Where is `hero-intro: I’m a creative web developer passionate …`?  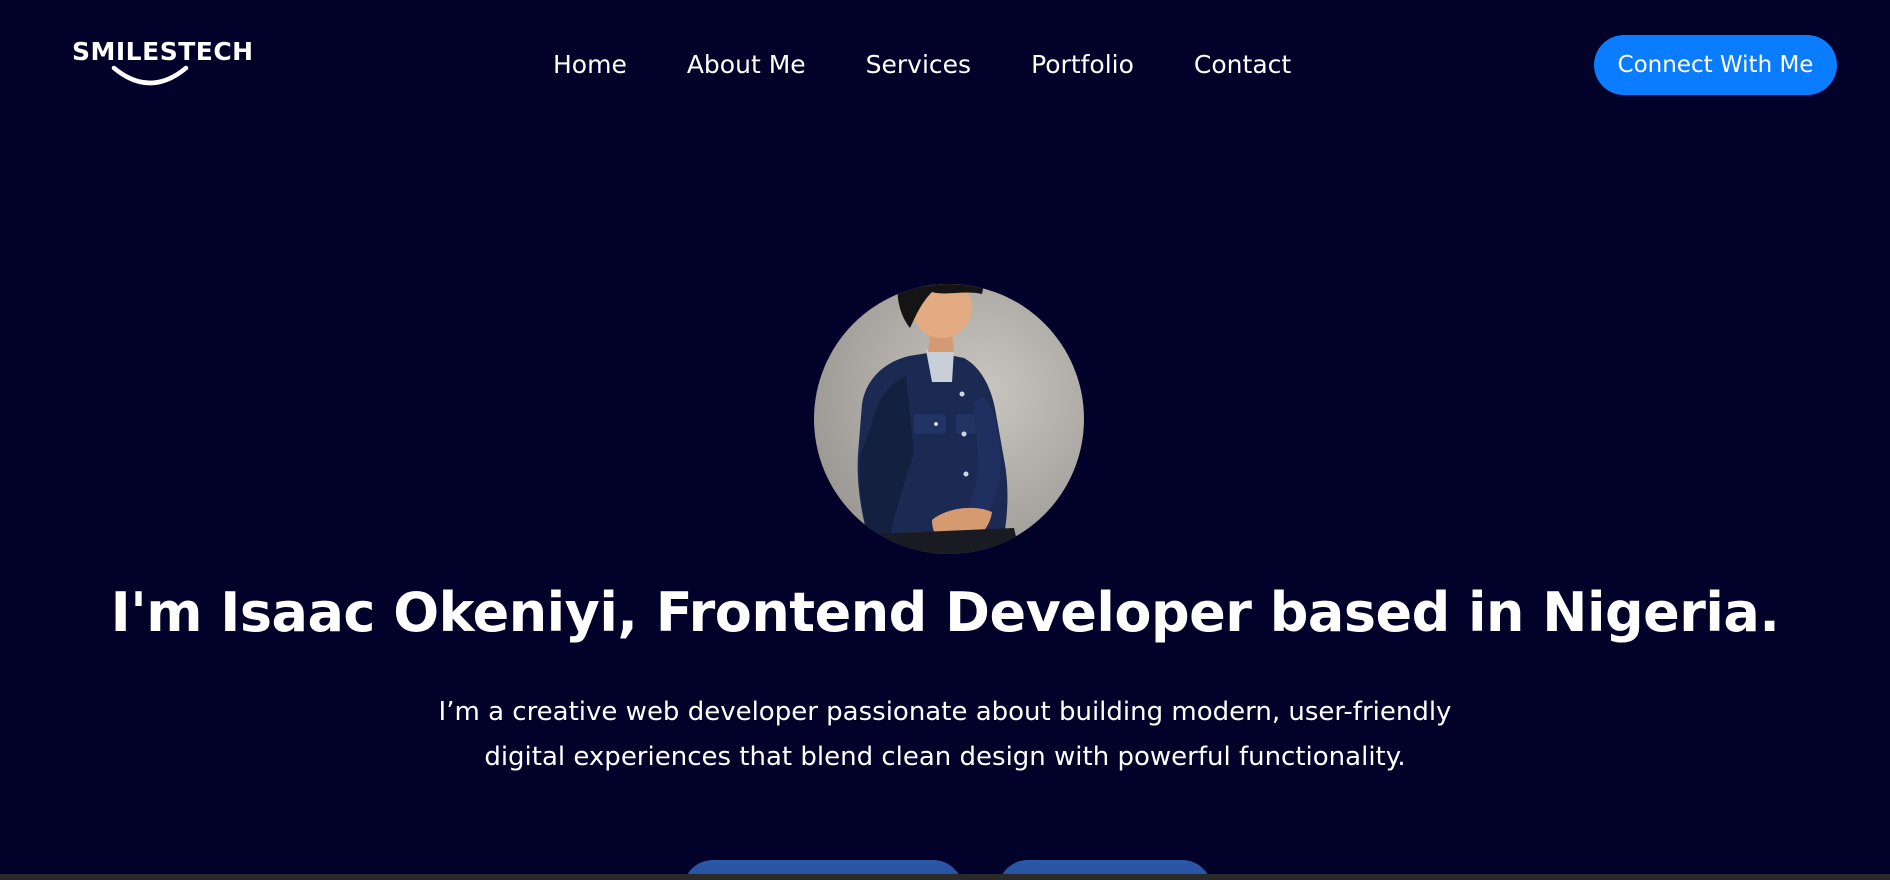
hero-intro: I’m a creative web developer passionate … is located at coordinates (945, 735).